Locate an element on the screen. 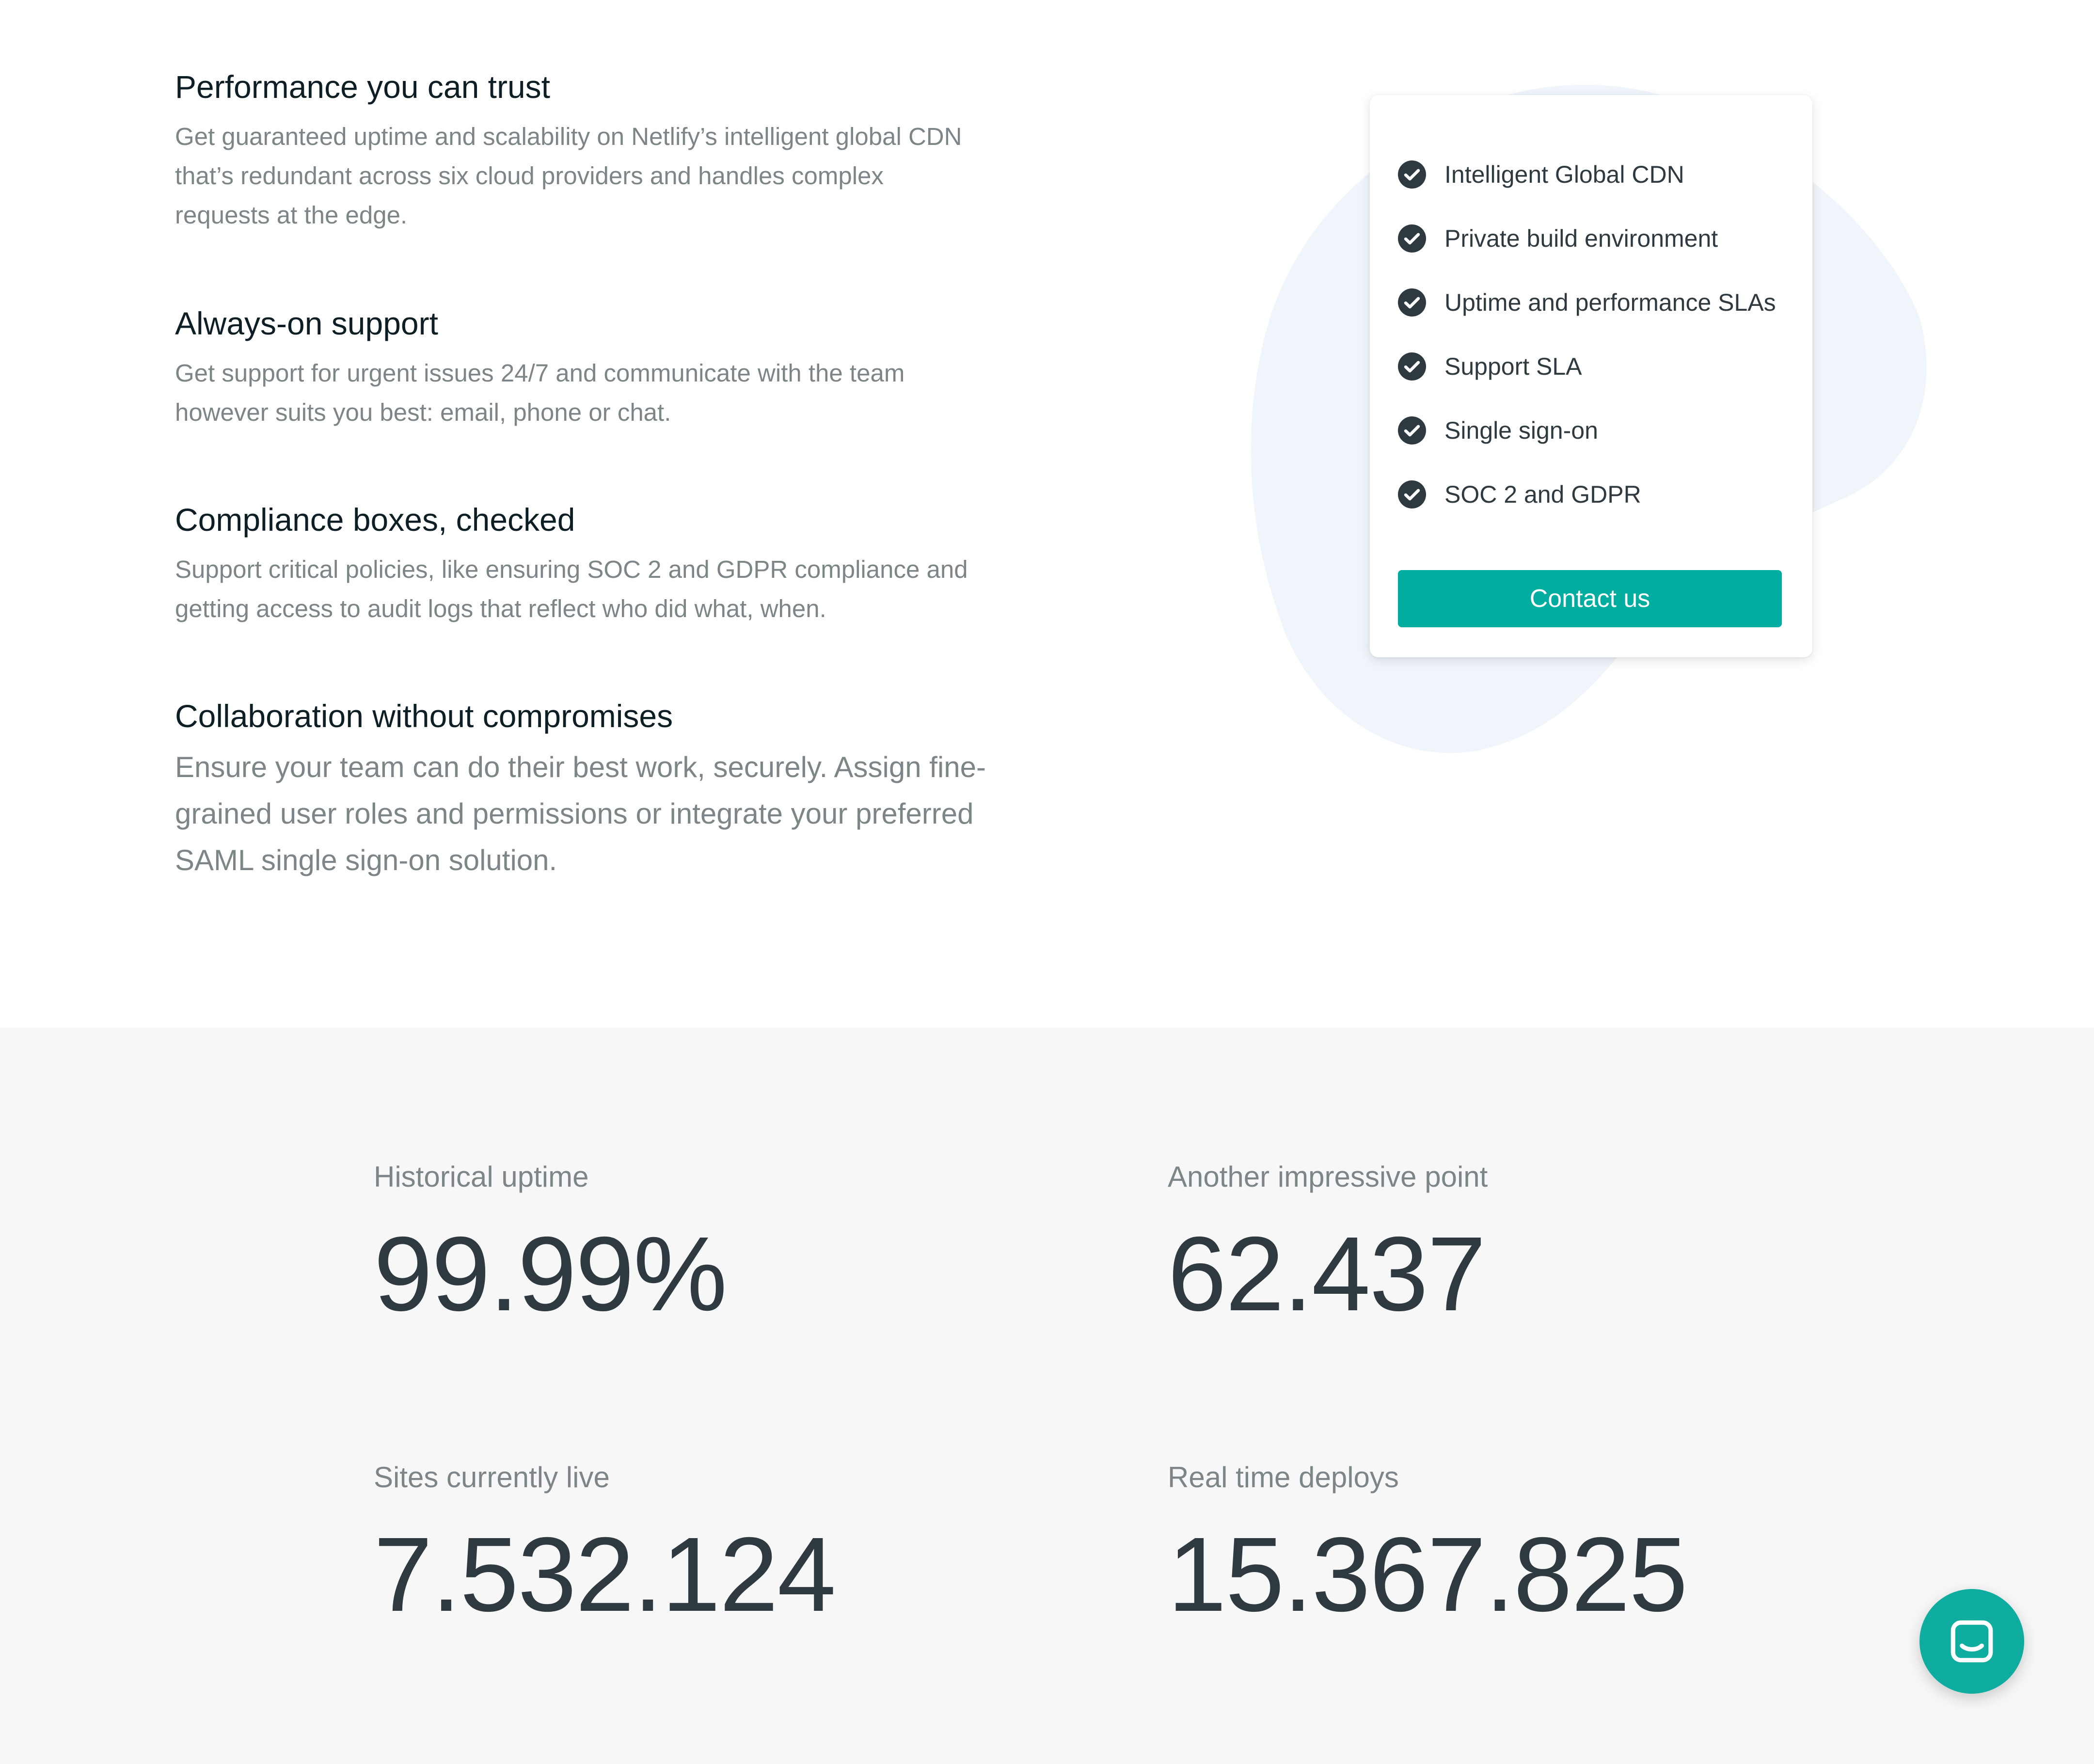  stat-historical-uptime: Historical uptime 99.99% is located at coordinates (550, 1246).